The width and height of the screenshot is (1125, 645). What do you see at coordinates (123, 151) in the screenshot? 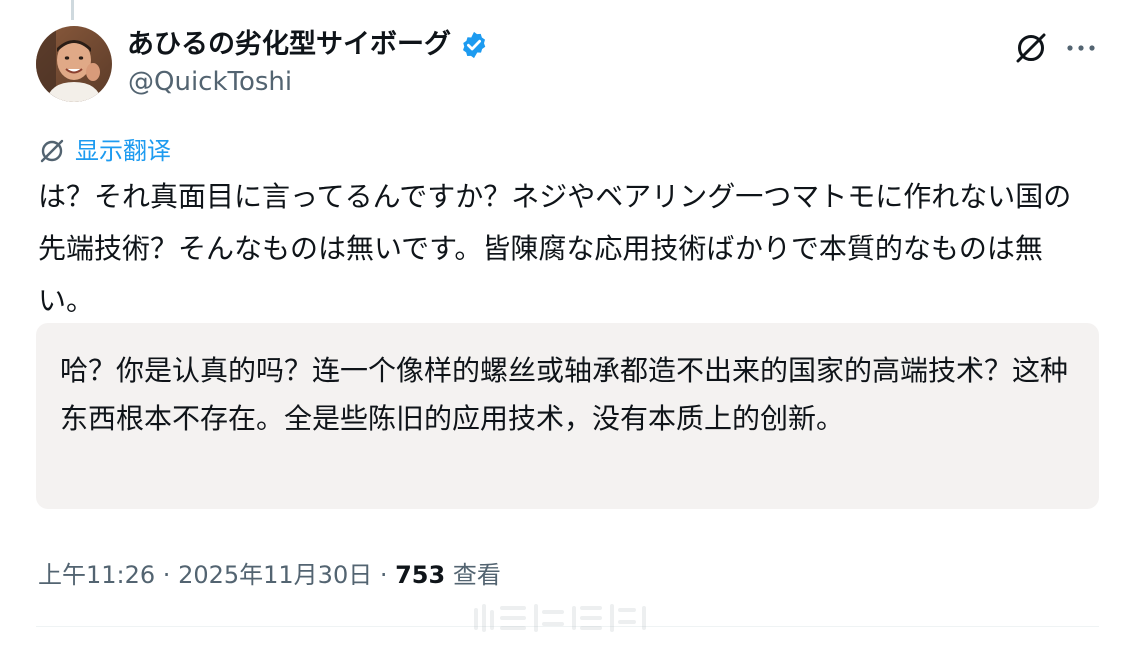
I see `show-translation-label: 显示翻译` at bounding box center [123, 151].